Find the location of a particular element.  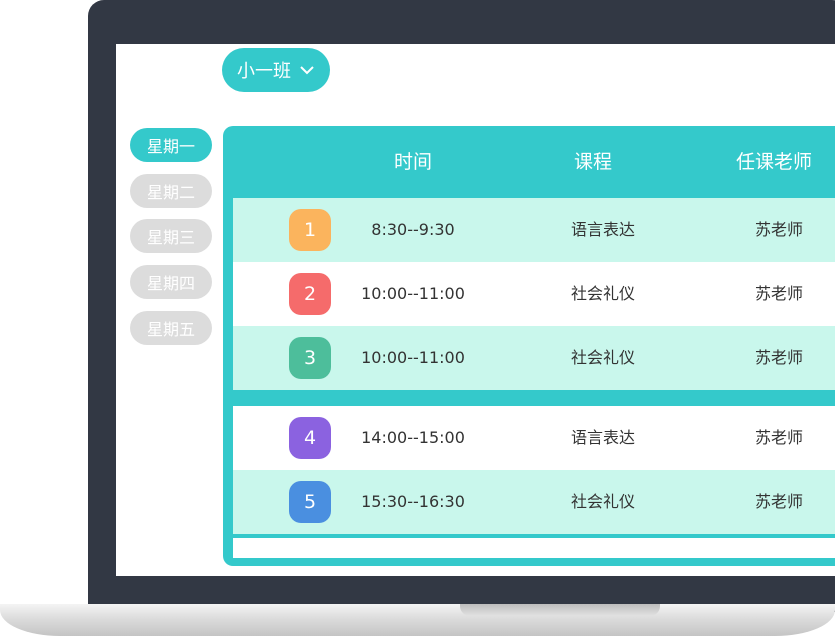

day-tab-thursday: 星期四 is located at coordinates (171, 282).